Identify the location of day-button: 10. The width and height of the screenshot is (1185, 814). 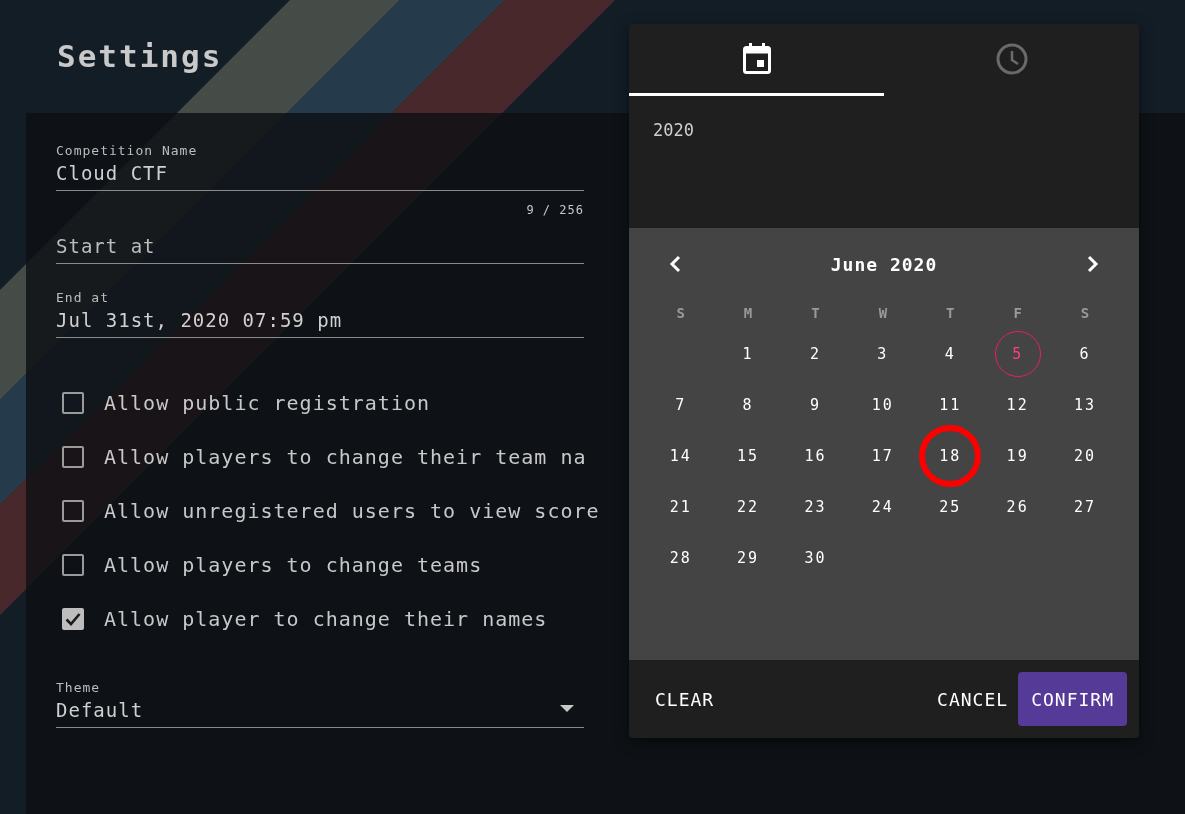
(882, 404).